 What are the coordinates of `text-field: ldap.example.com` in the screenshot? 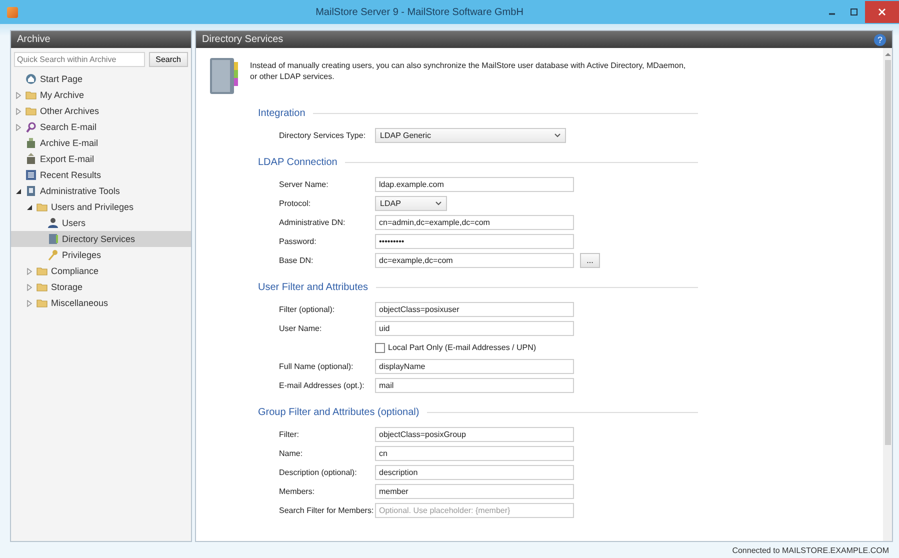 It's located at (474, 184).